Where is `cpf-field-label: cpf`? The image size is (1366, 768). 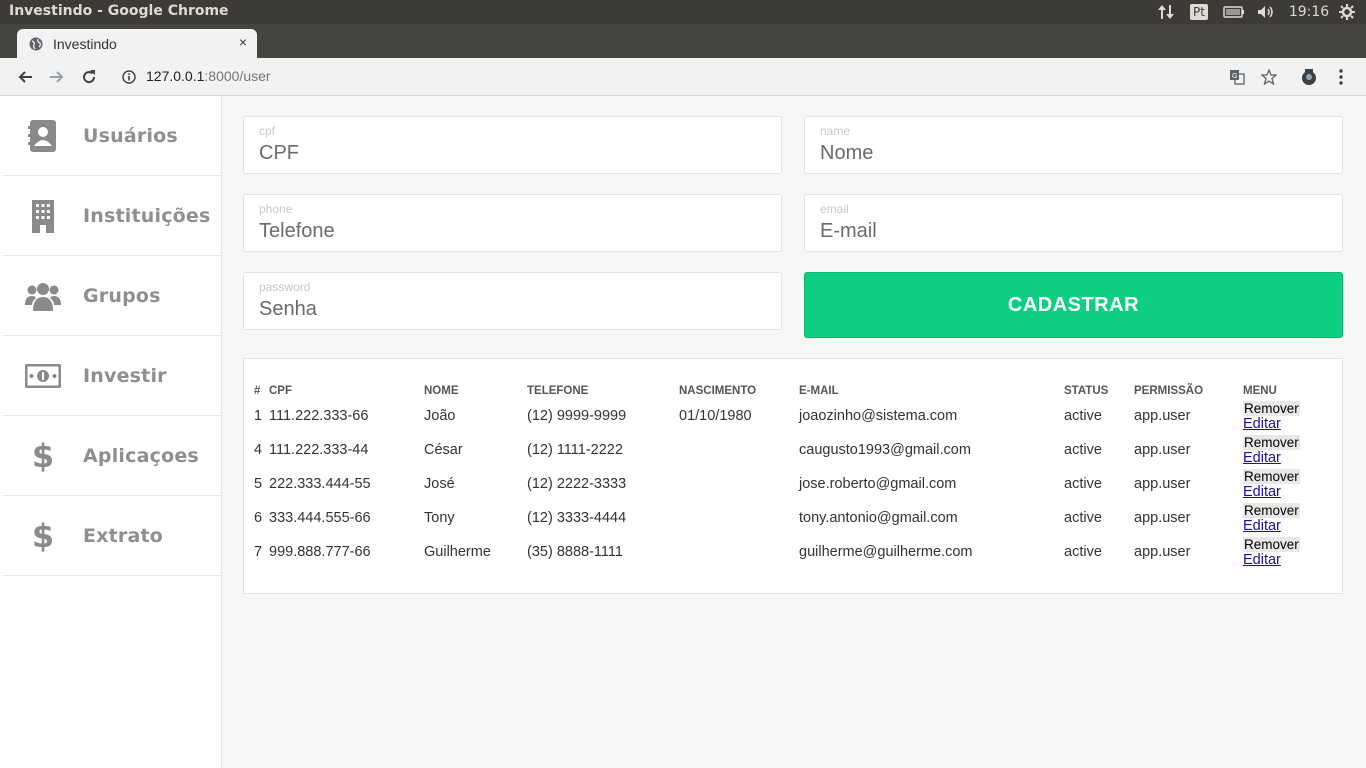 cpf-field-label: cpf is located at coordinates (267, 131).